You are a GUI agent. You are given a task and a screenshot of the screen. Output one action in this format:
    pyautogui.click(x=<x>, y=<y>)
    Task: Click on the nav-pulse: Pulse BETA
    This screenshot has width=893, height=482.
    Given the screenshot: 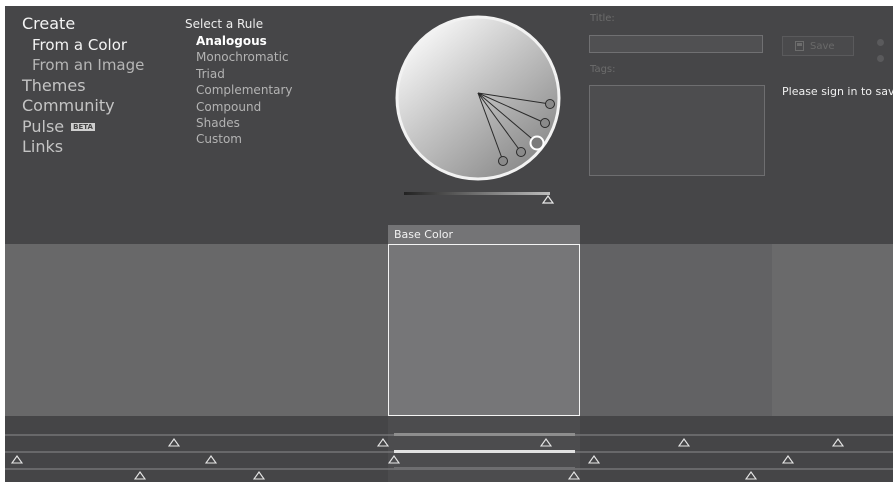 What is the action you would take?
    pyautogui.click(x=83, y=127)
    